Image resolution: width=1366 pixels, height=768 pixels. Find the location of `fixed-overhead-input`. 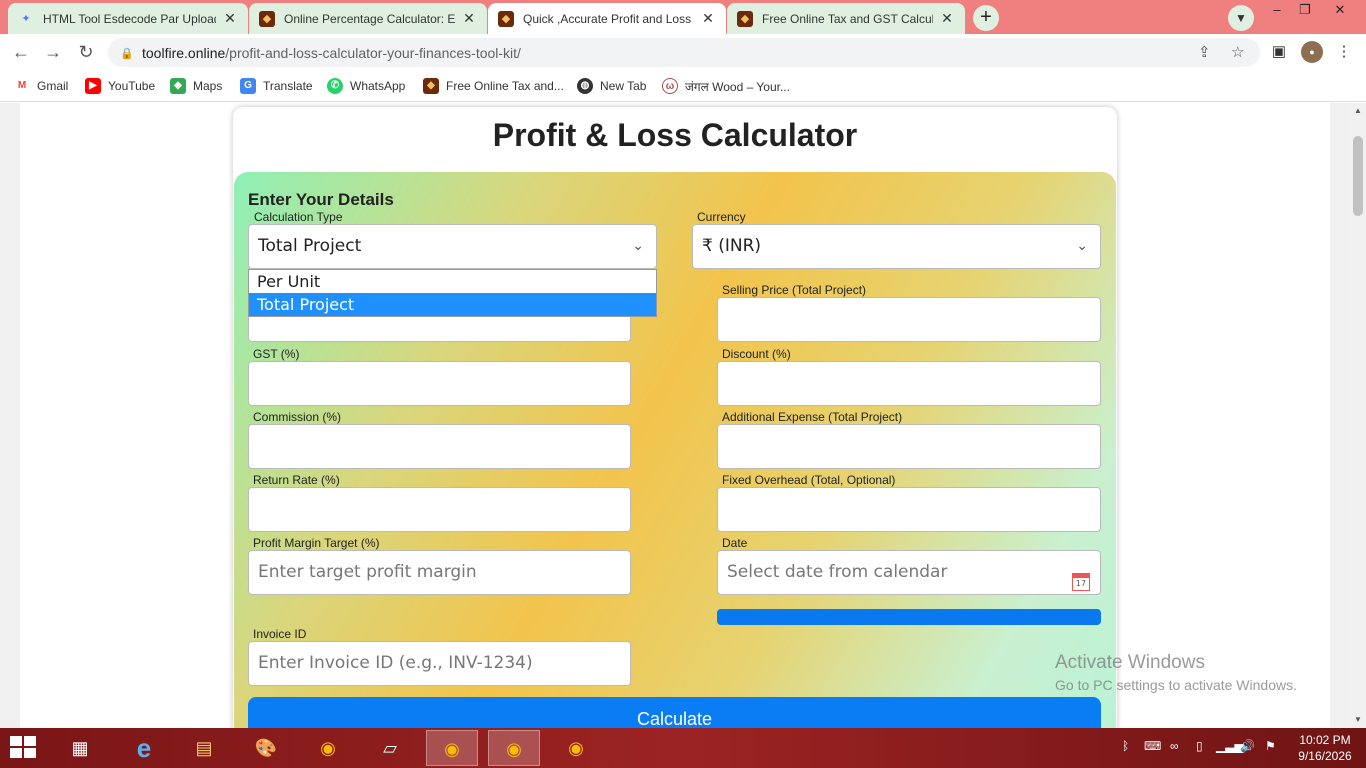

fixed-overhead-input is located at coordinates (909, 509).